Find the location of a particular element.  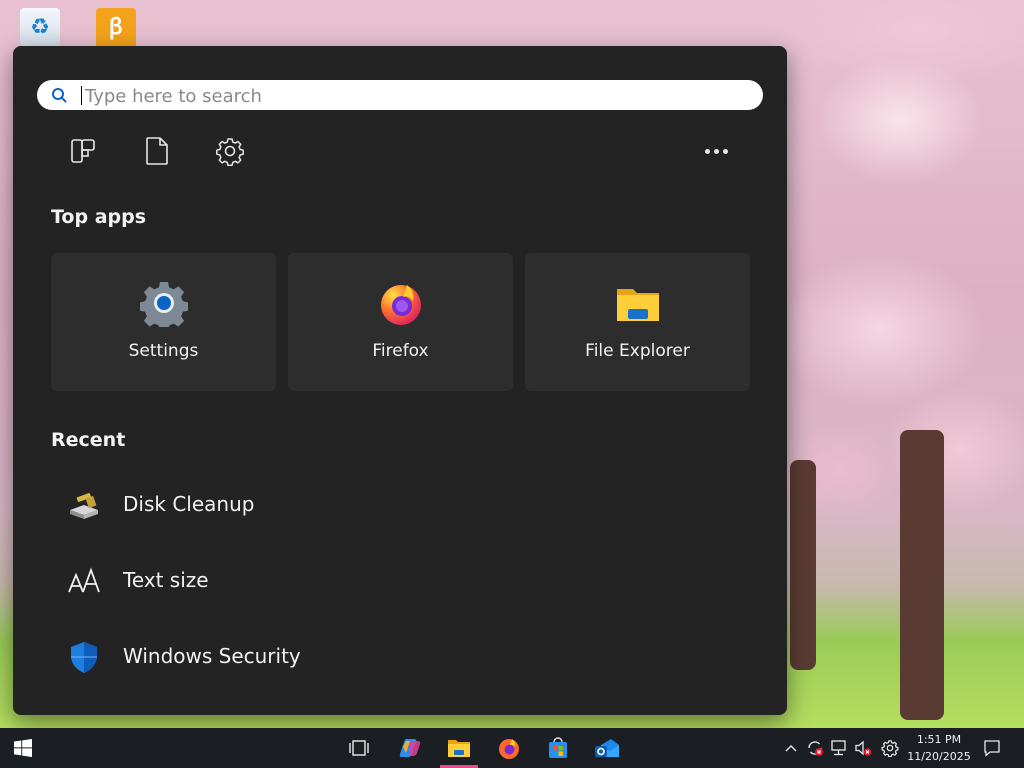

outlook-icon is located at coordinates (607, 748).